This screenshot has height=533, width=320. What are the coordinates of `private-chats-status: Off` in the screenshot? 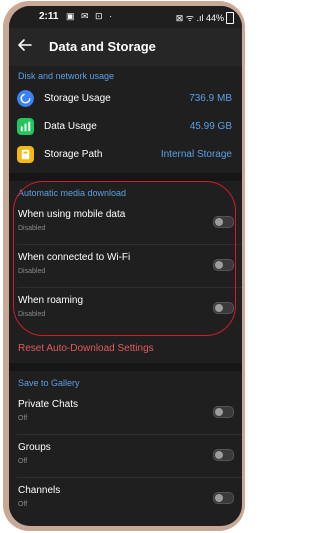 It's located at (23, 418).